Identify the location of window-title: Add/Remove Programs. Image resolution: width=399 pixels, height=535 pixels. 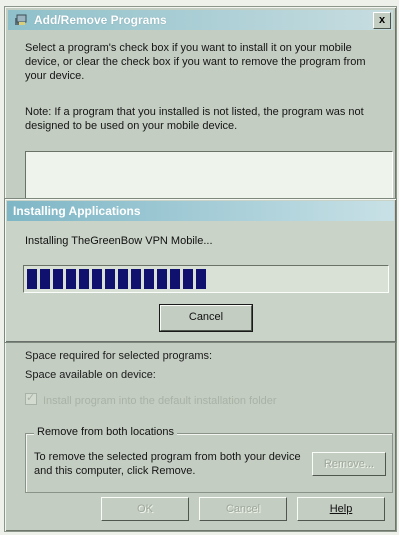
(100, 20).